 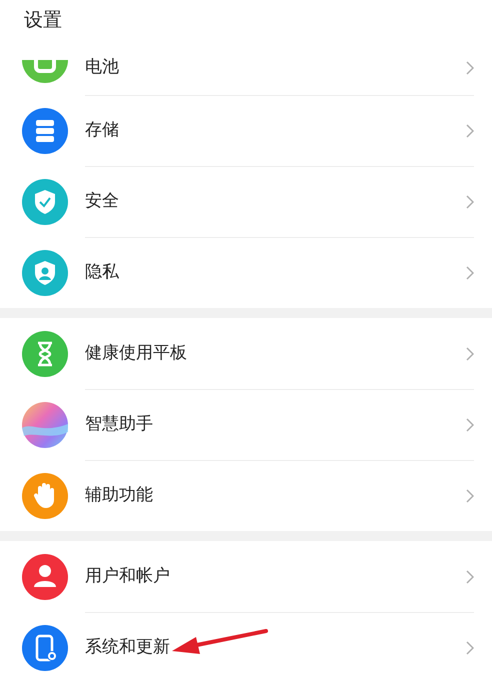 I want to click on item-label: 智慧助手, so click(x=119, y=424).